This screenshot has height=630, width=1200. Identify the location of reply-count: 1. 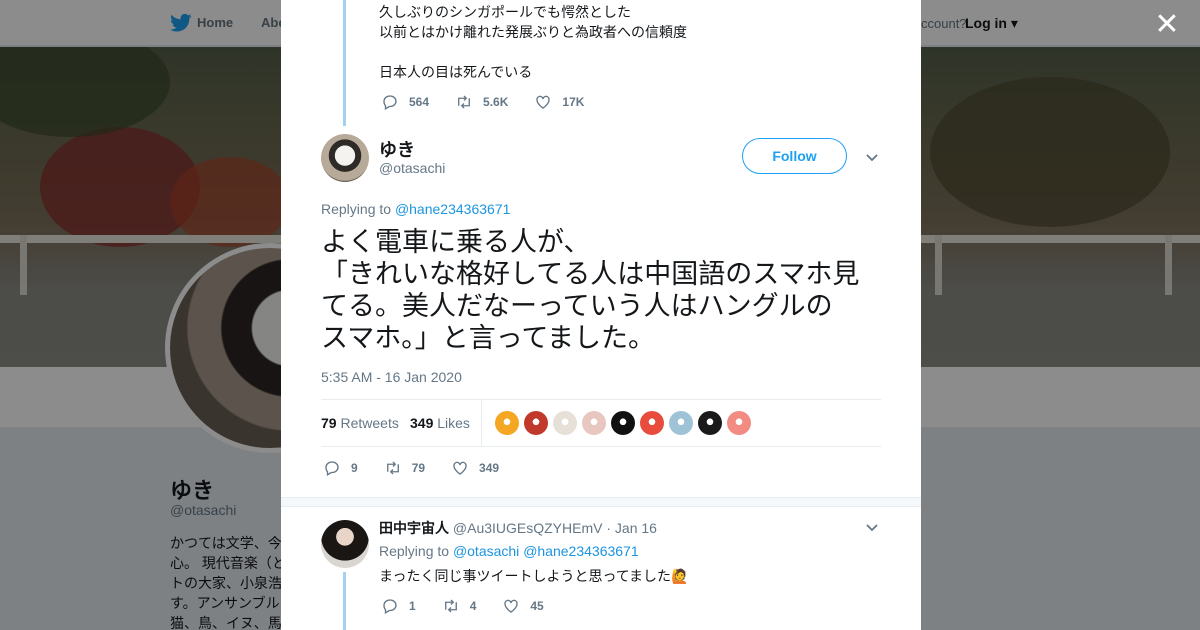
(412, 606).